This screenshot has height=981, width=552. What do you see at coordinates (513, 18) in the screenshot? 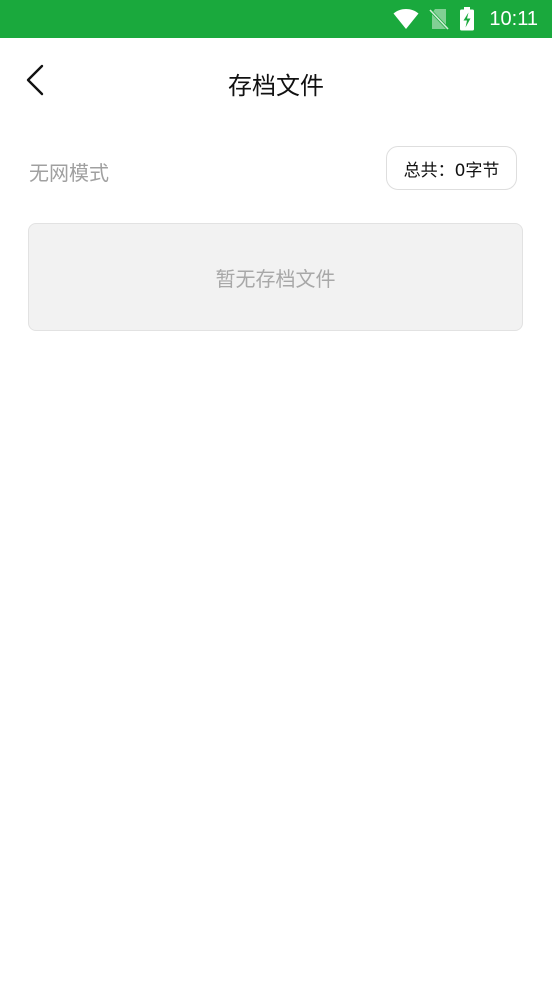
I see `status-time: 10:11` at bounding box center [513, 18].